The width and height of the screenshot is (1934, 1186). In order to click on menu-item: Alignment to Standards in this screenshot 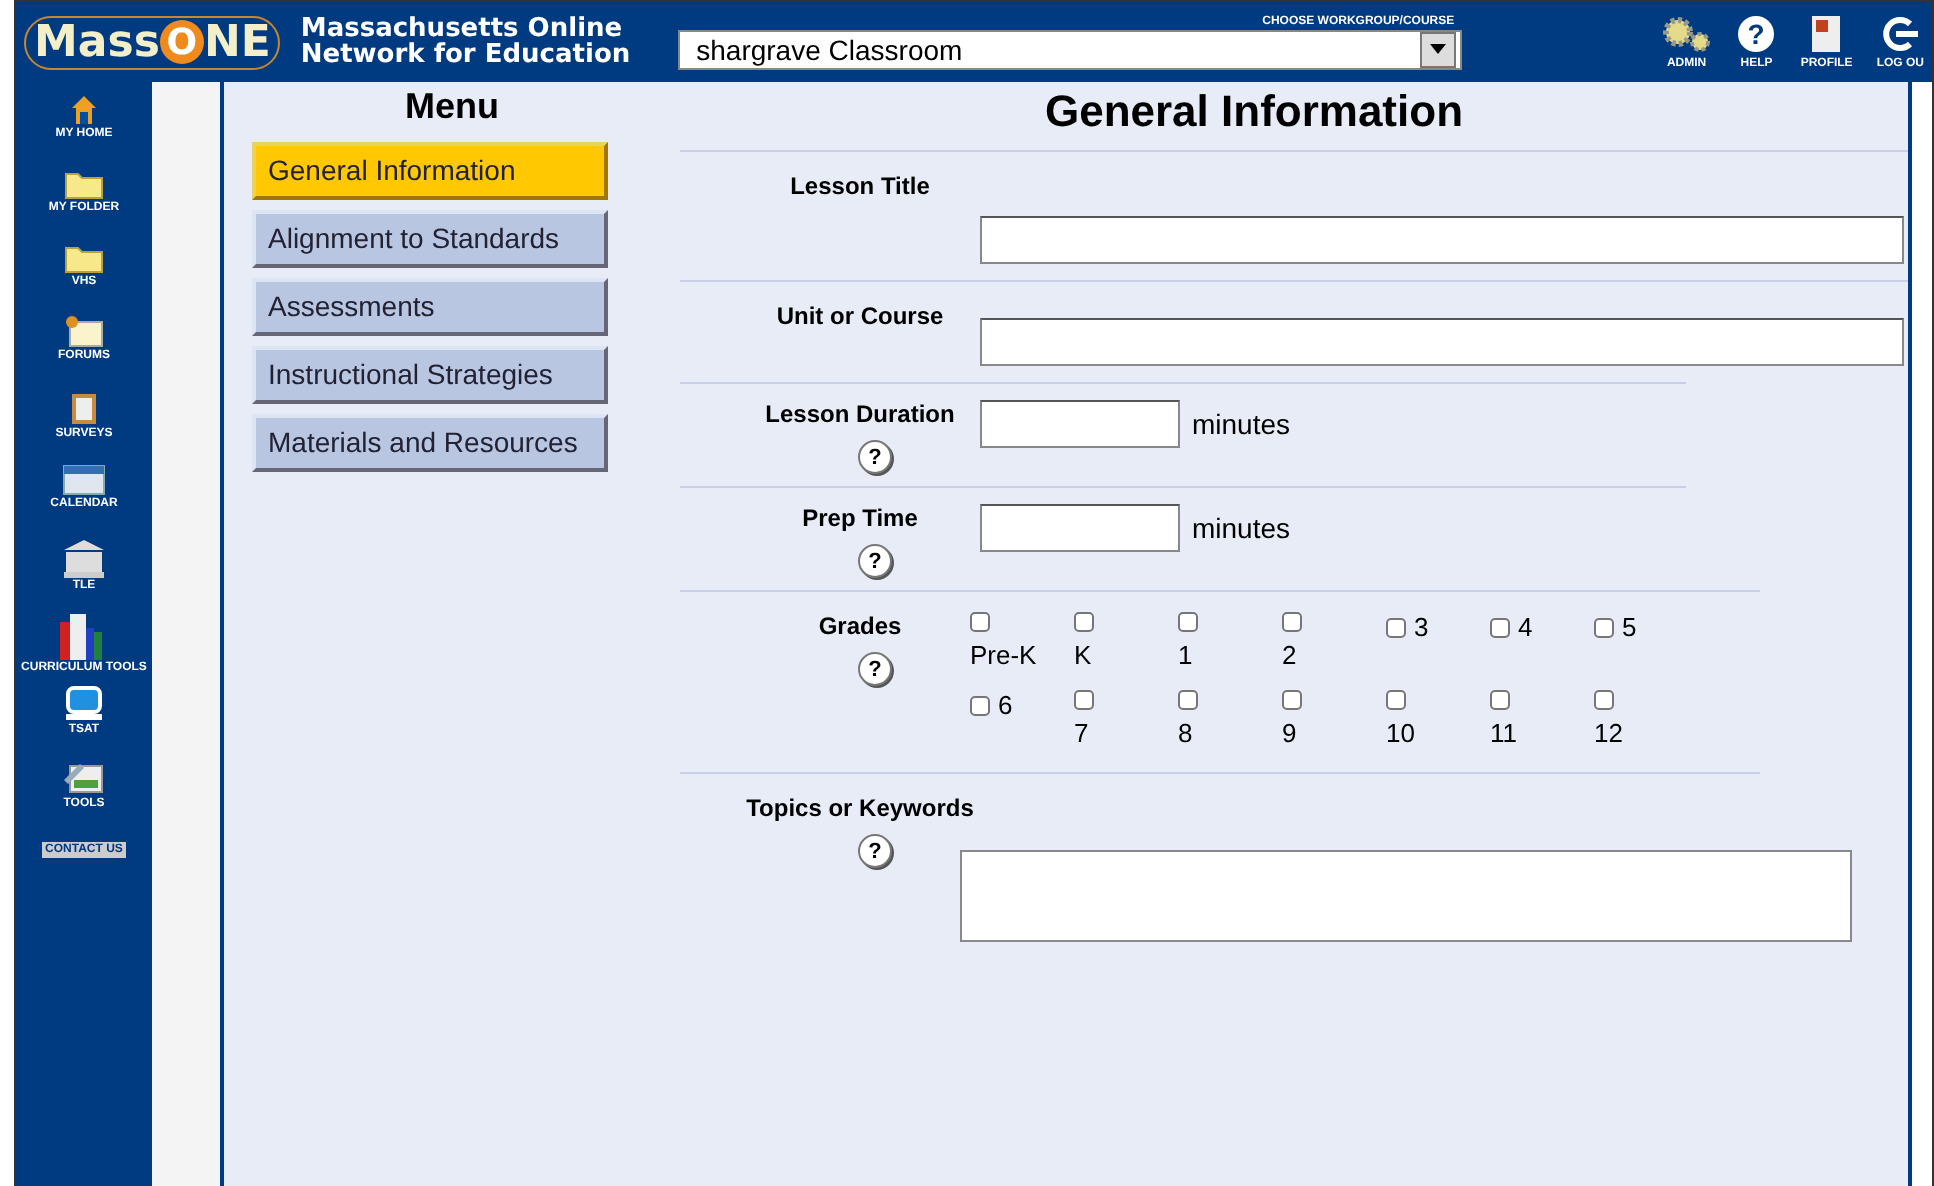, I will do `click(430, 239)`.